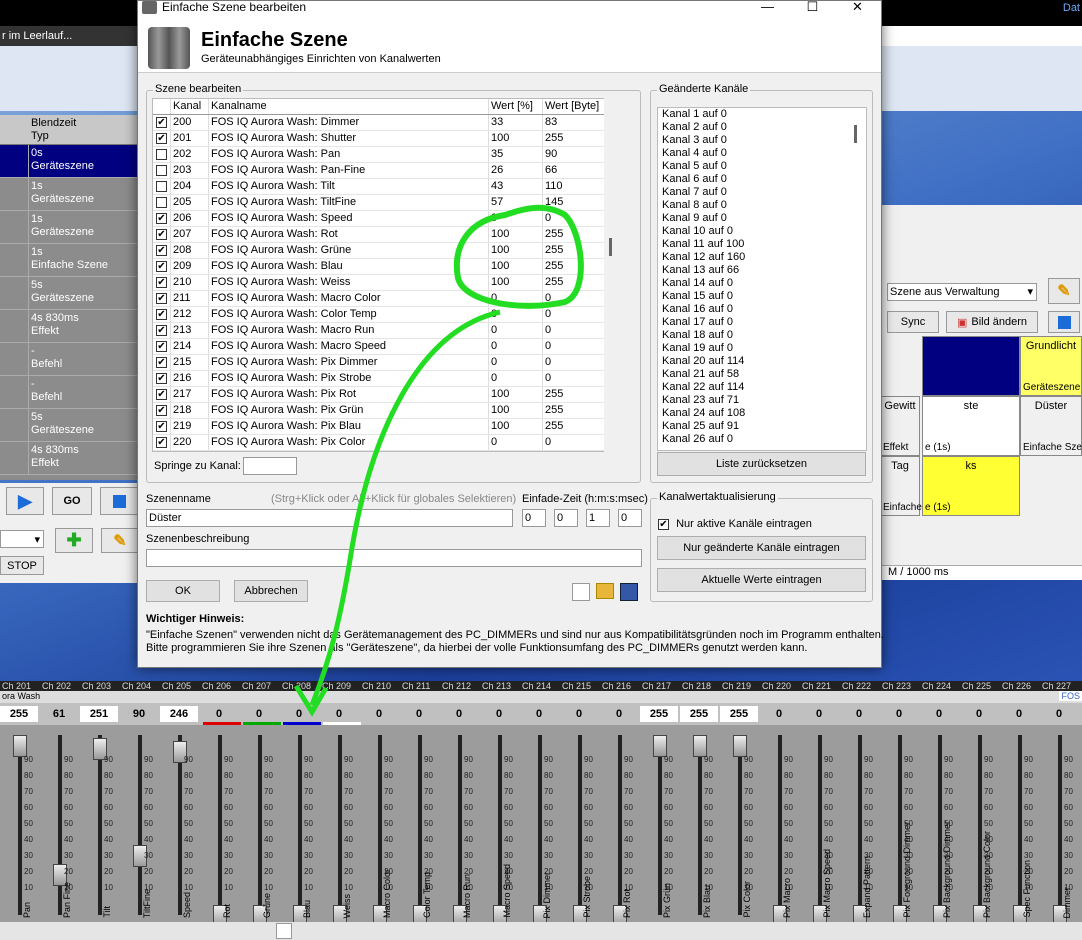 Image resolution: width=1082 pixels, height=940 pixels. What do you see at coordinates (405, 507) in the screenshot?
I see `annotation-arrow` at bounding box center [405, 507].